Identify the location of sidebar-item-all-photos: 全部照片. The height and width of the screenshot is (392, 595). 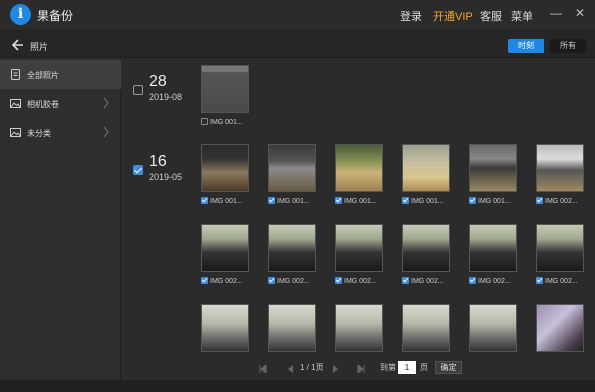
(60, 74).